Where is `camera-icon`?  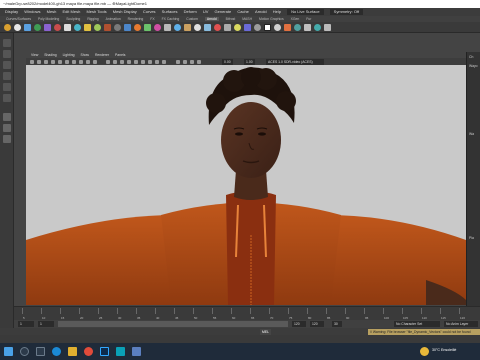
camera-icon is located at coordinates (67, 27).